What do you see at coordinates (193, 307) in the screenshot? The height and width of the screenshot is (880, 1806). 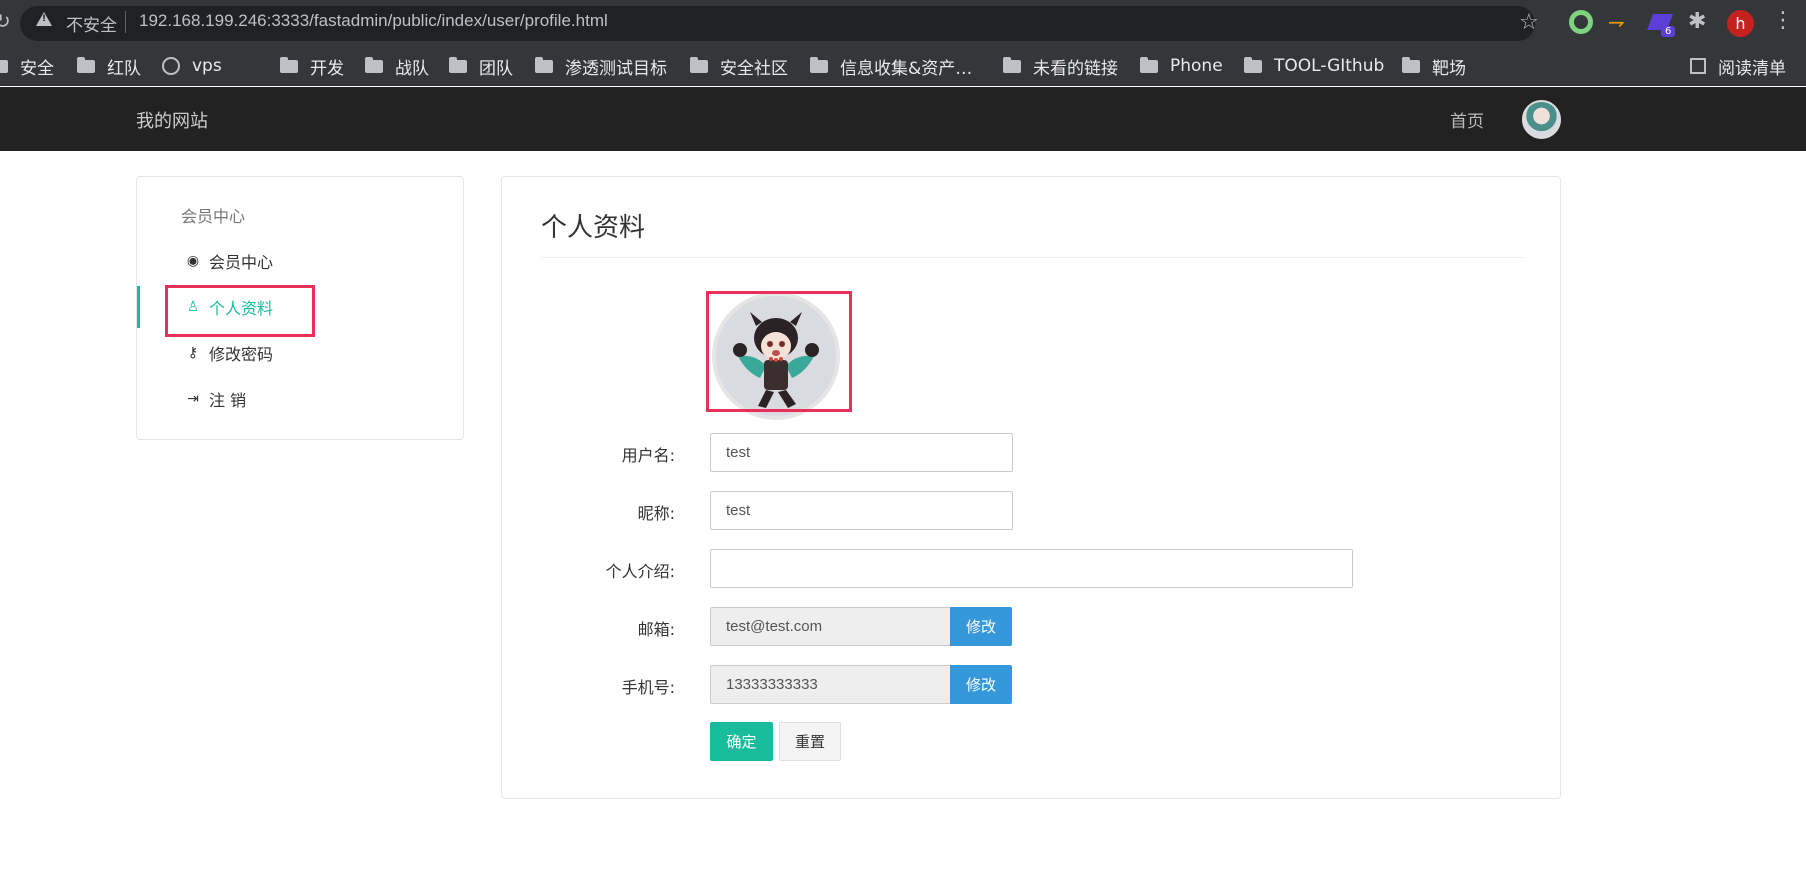 I see `user-icon: ♙` at bounding box center [193, 307].